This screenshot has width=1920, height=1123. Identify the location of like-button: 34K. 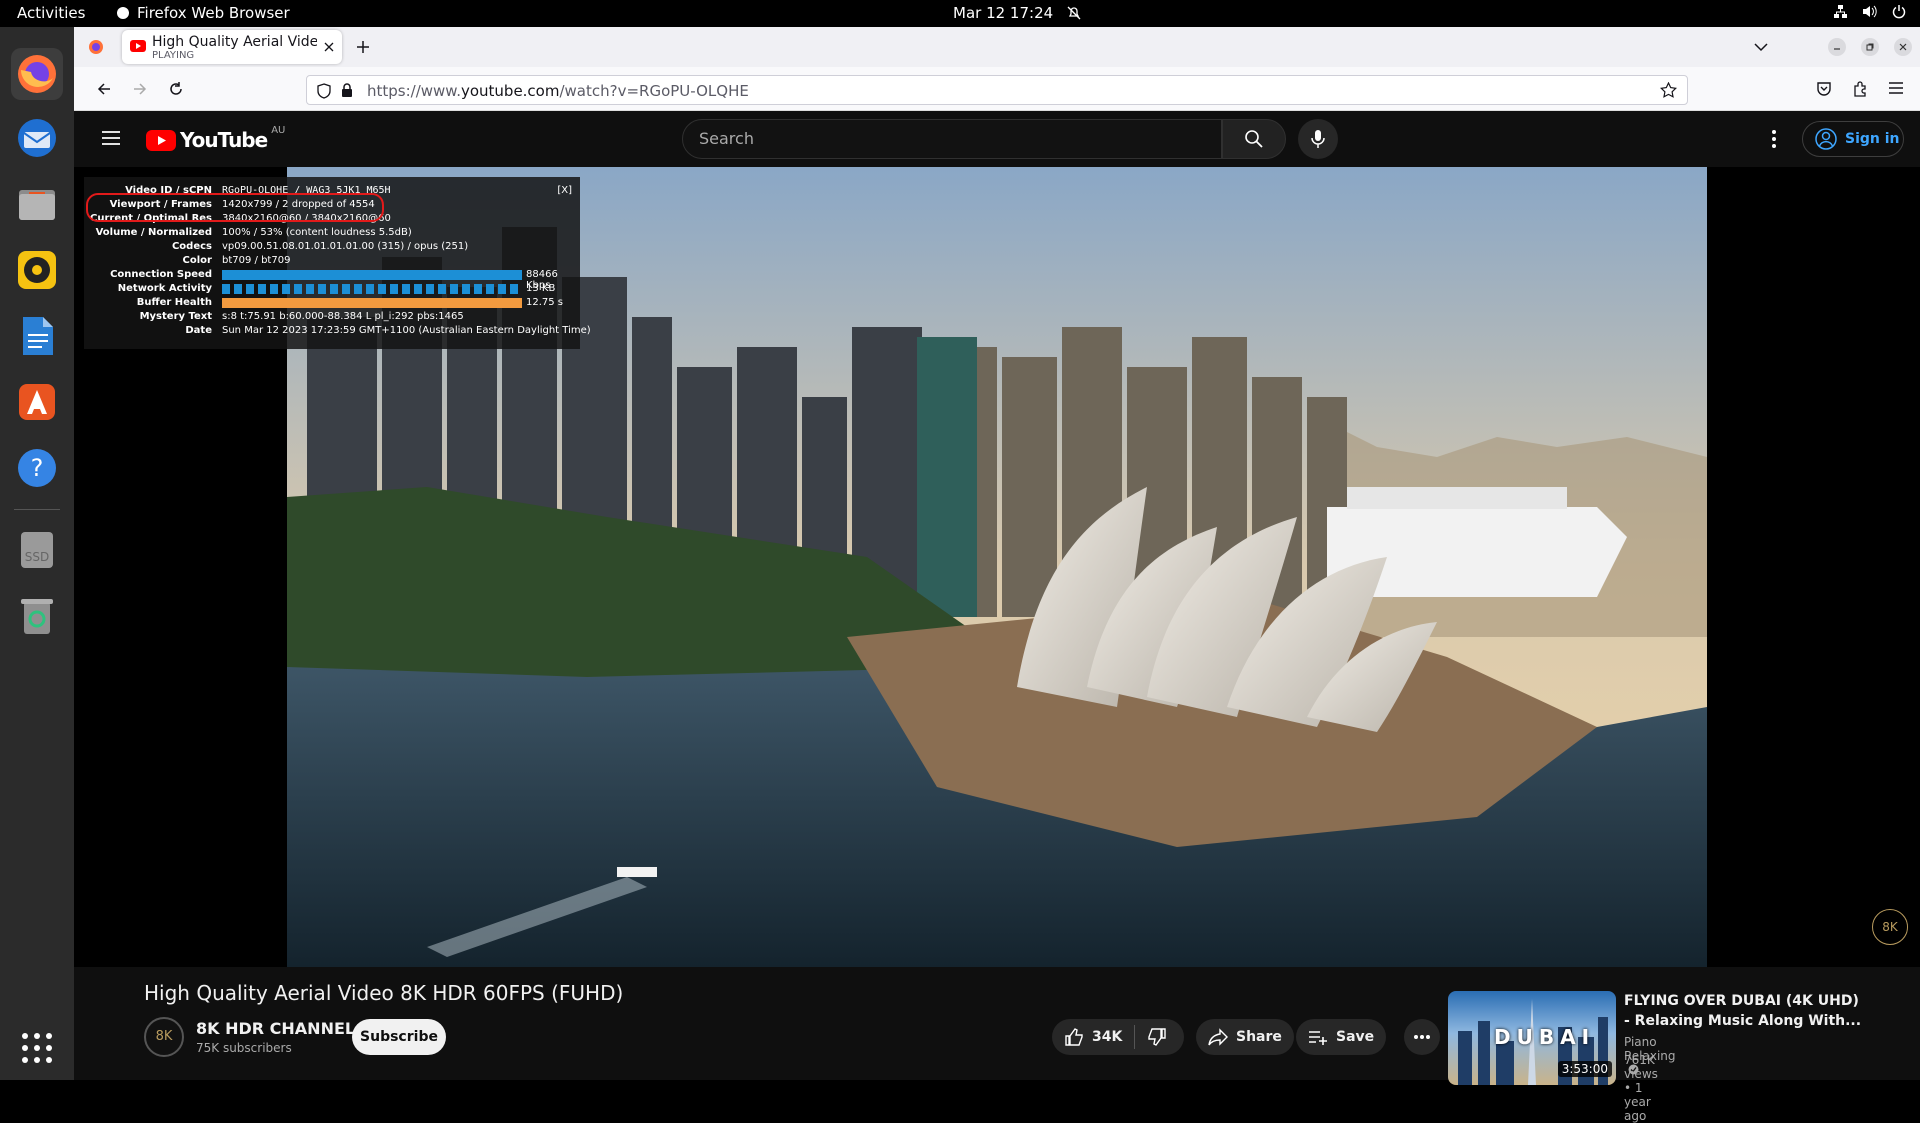
(1093, 1037).